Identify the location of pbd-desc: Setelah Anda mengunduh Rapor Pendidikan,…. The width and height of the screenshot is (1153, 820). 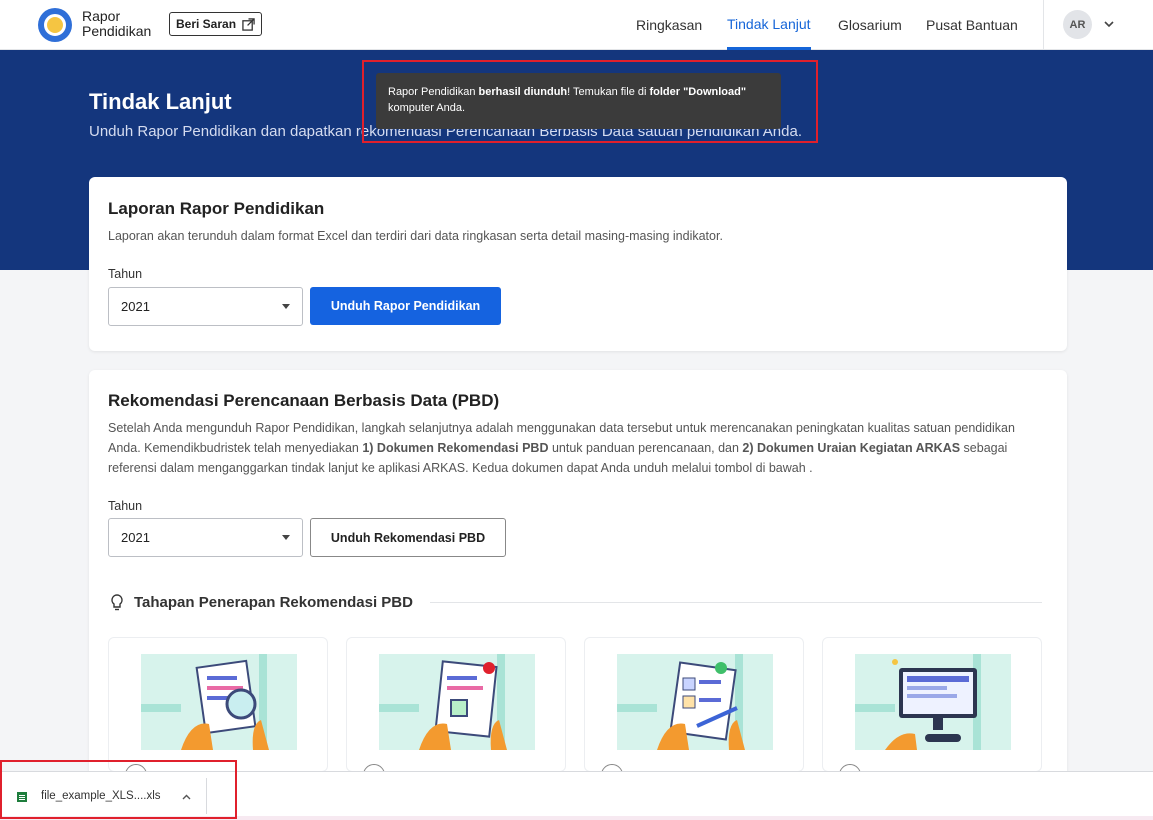
(576, 448).